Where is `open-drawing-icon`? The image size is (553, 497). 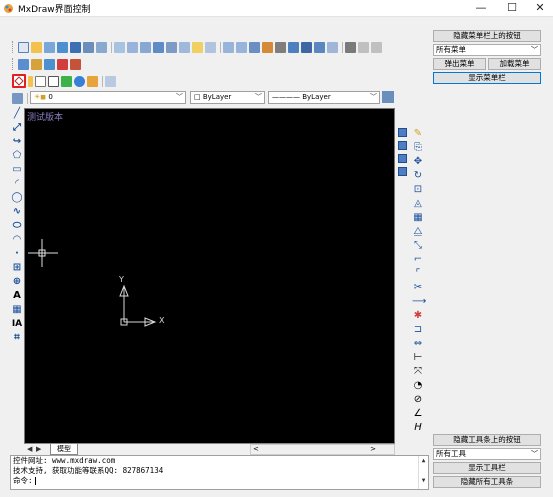
open-drawing-icon is located at coordinates (49, 47).